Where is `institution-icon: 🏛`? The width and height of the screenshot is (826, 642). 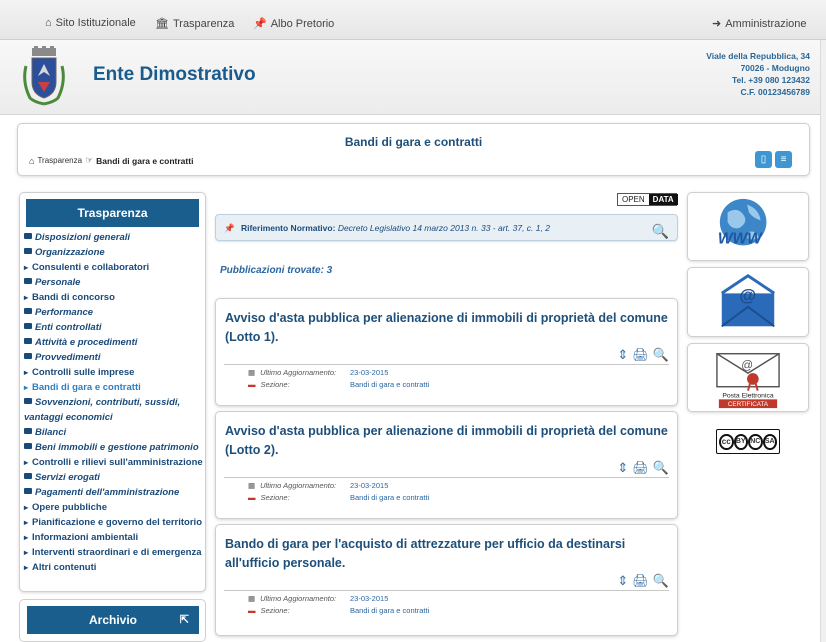
institution-icon: 🏛 is located at coordinates (162, 24).